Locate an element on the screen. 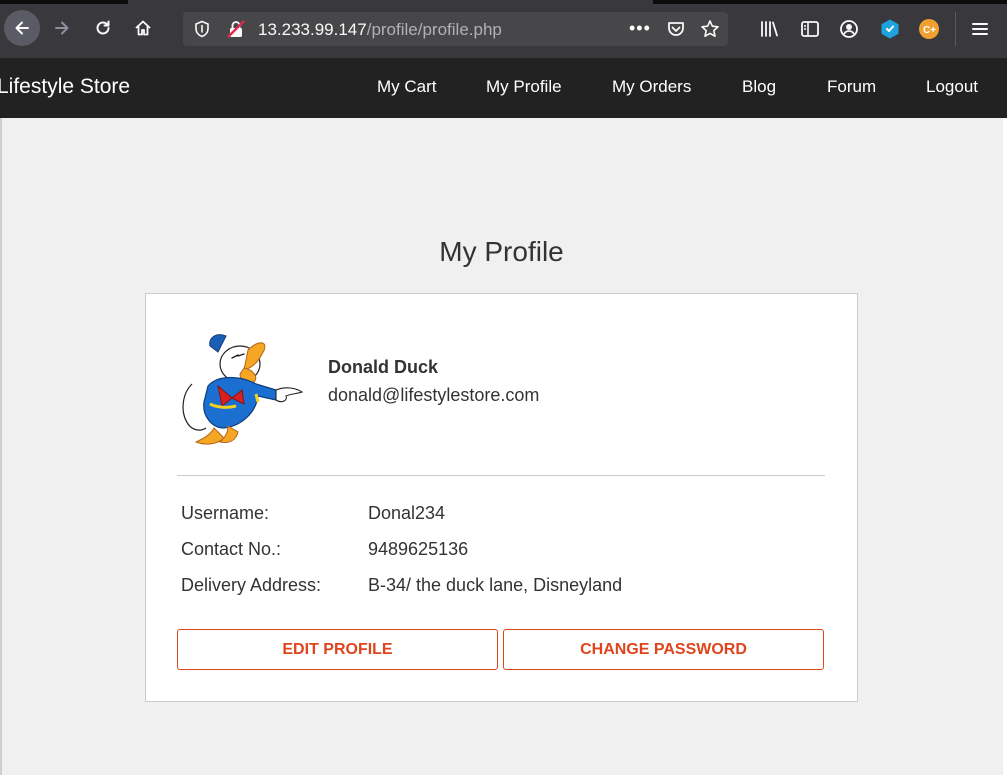  library-button is located at coordinates (769, 29).